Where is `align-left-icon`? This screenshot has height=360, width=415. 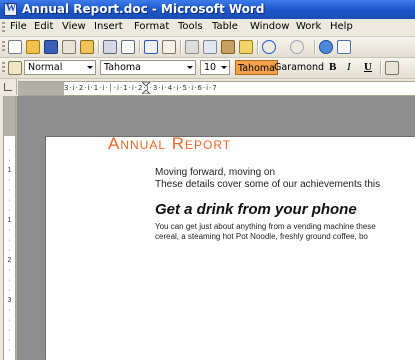
align-left-icon is located at coordinates (392, 68).